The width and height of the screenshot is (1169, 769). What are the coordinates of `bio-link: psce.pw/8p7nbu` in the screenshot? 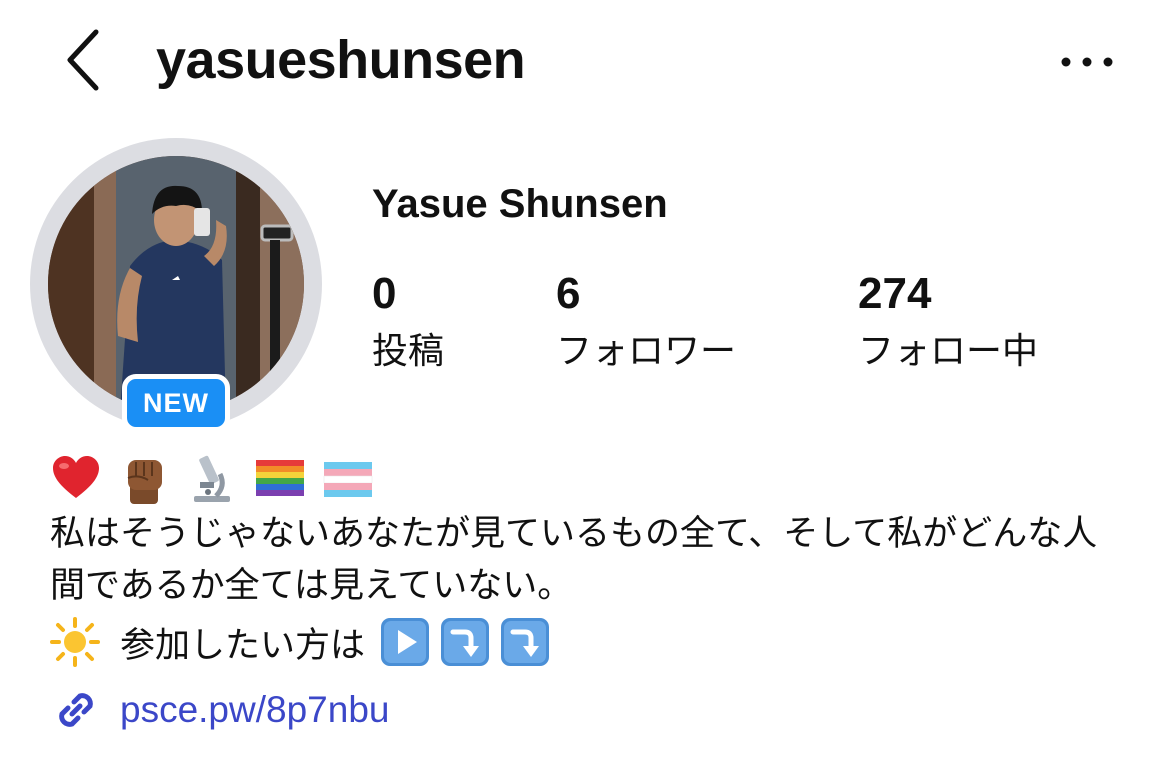 It's located at (219, 710).